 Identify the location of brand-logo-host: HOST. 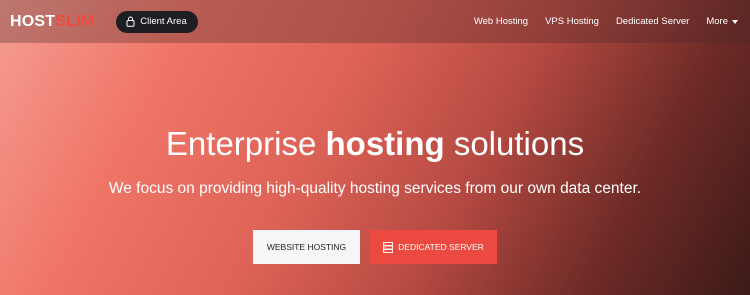
(33, 21).